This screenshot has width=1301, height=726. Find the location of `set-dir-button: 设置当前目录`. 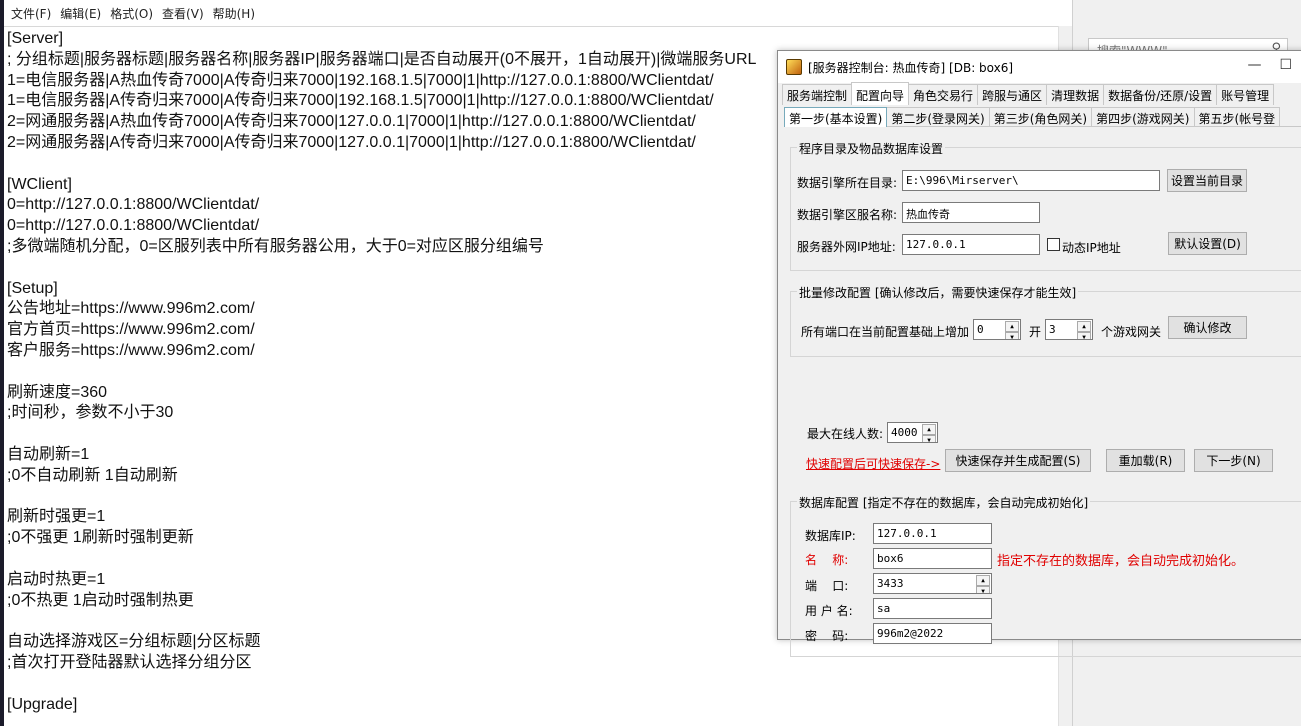

set-dir-button: 设置当前目录 is located at coordinates (1207, 180).